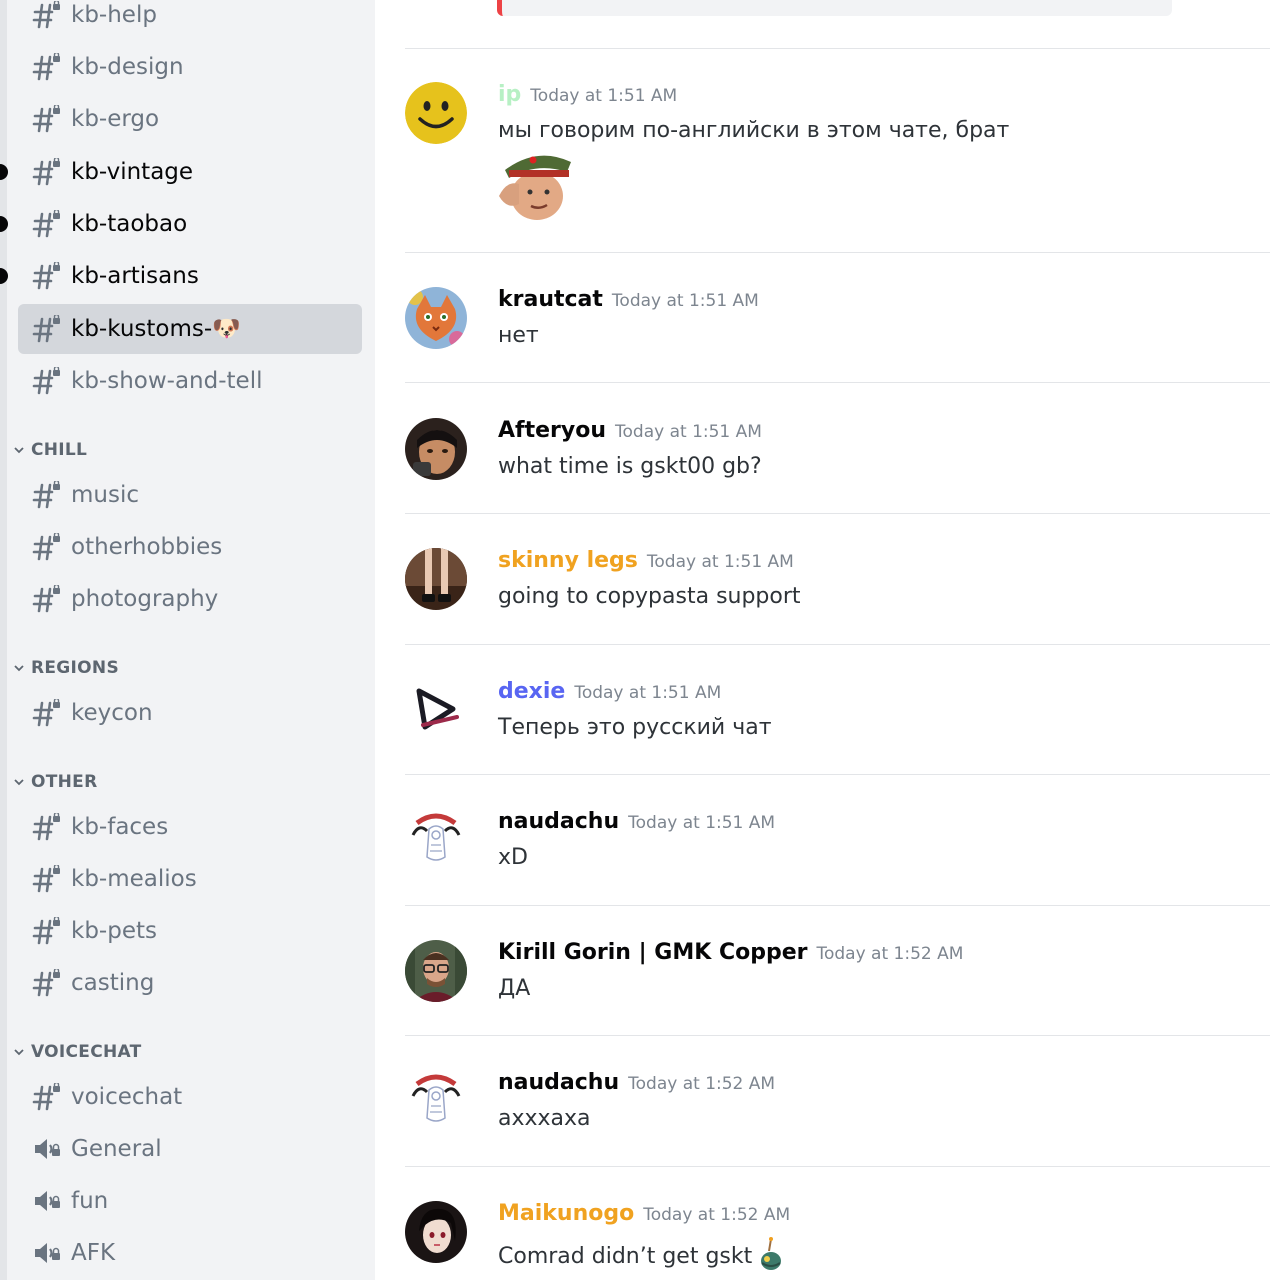 This screenshot has width=1270, height=1280. I want to click on category-label: CHILL, so click(59, 450).